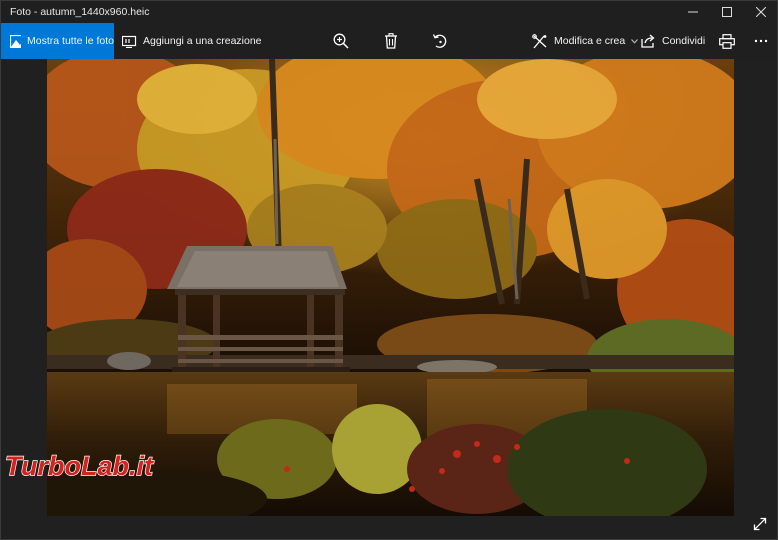 The image size is (778, 540). I want to click on edit-create-icon, so click(539, 40).